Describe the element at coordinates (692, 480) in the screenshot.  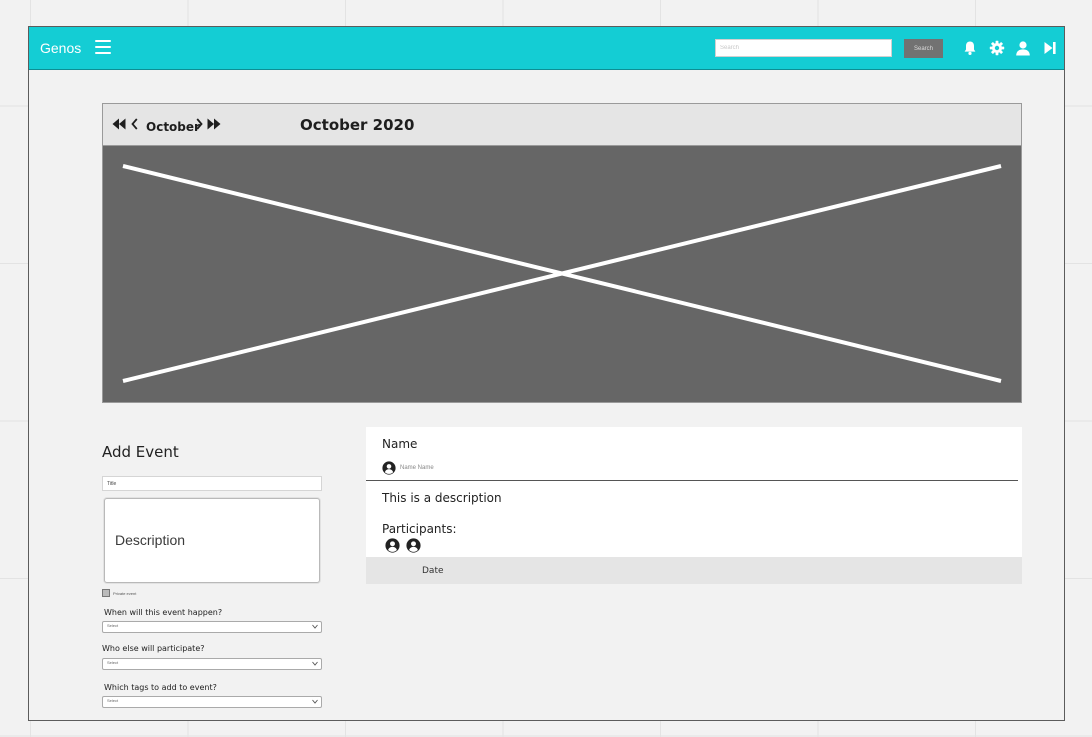
I see `divider` at that location.